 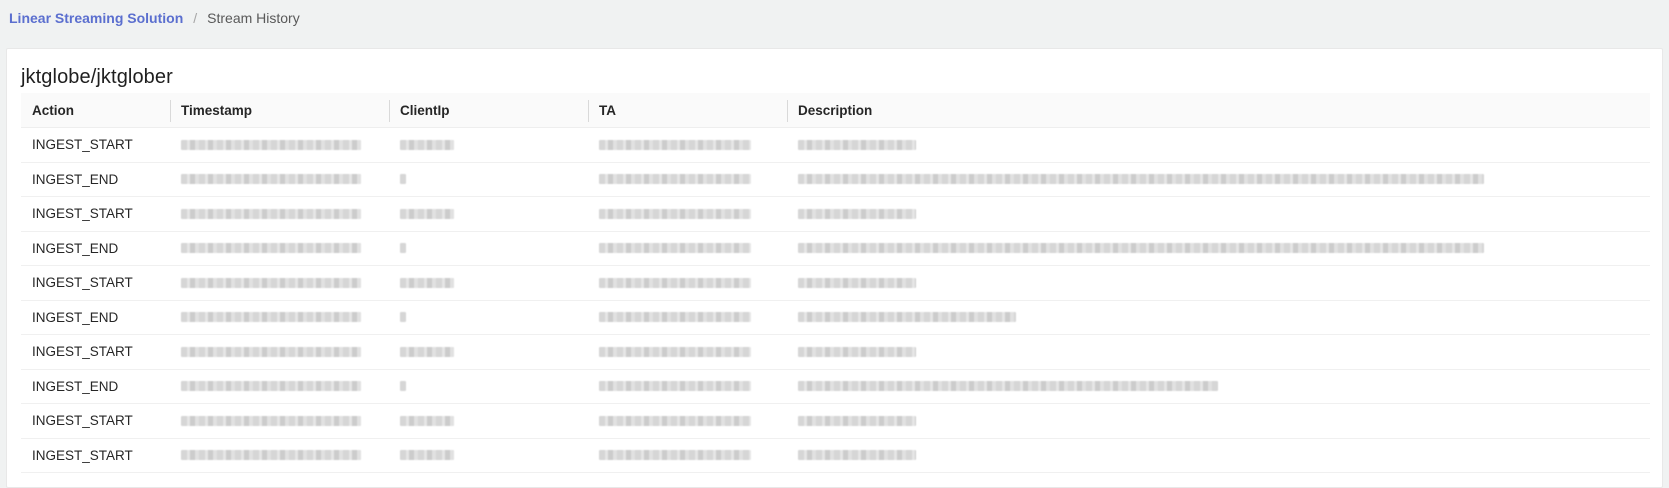 What do you see at coordinates (1218, 110) in the screenshot?
I see `column-header-description: Description` at bounding box center [1218, 110].